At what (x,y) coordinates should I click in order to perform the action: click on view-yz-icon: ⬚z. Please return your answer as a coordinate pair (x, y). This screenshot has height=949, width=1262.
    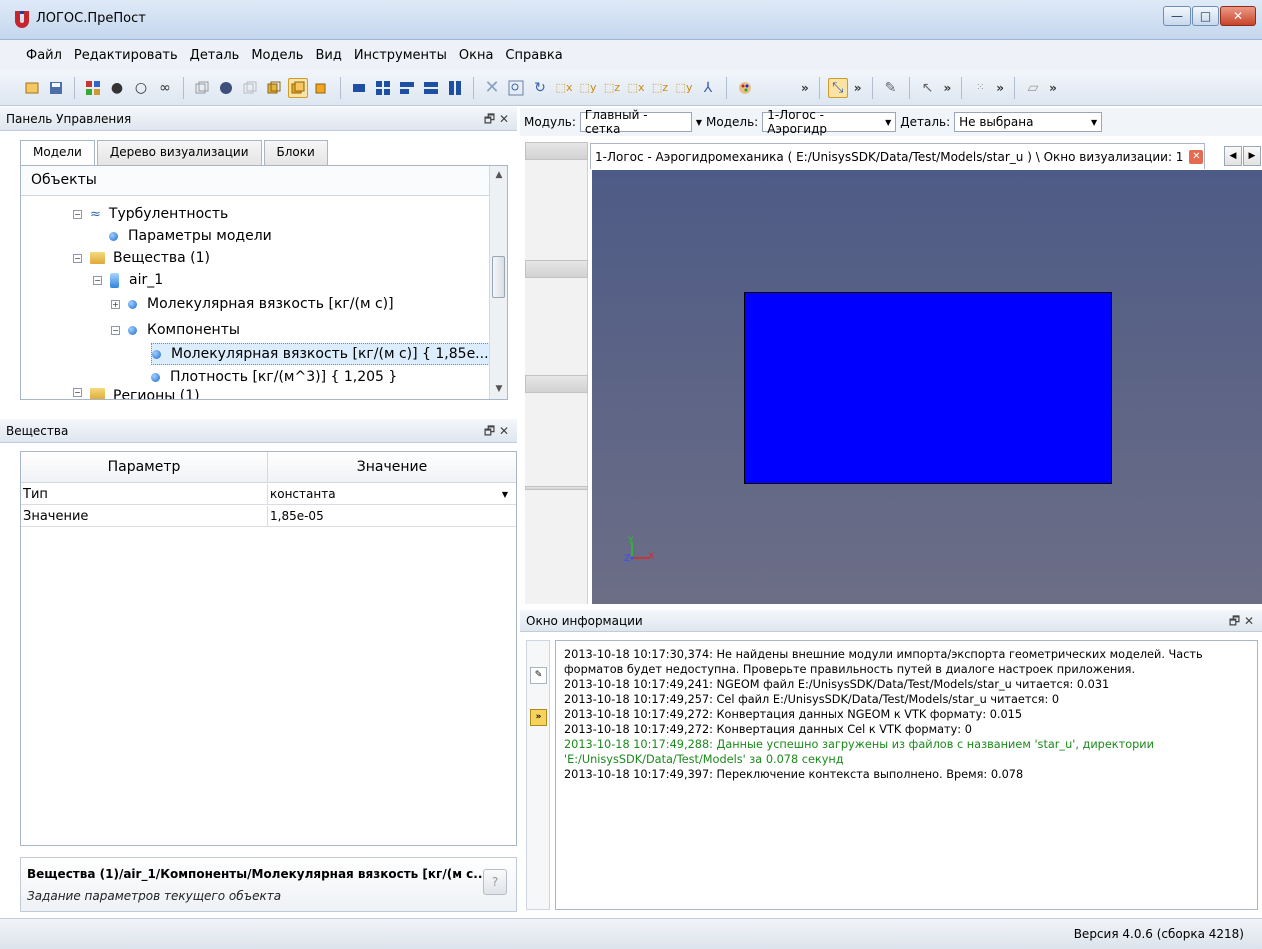
    Looking at the image, I should click on (660, 88).